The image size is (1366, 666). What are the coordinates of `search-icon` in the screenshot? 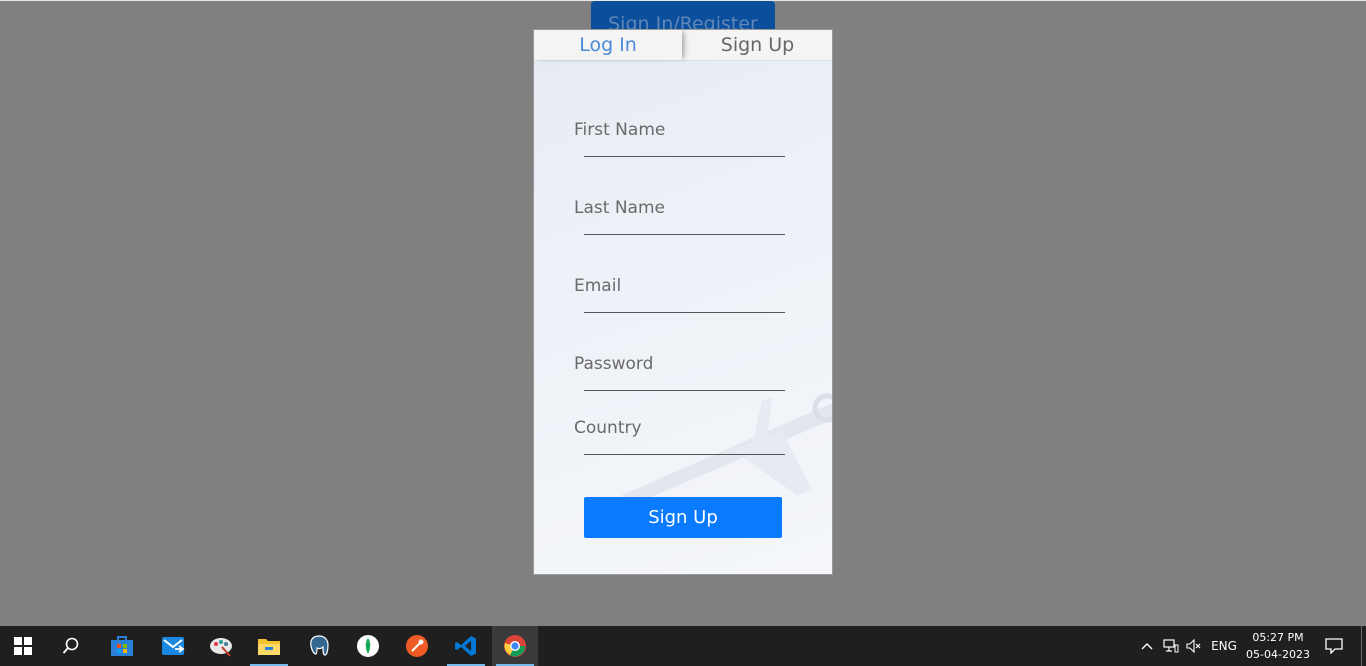 It's located at (71, 646).